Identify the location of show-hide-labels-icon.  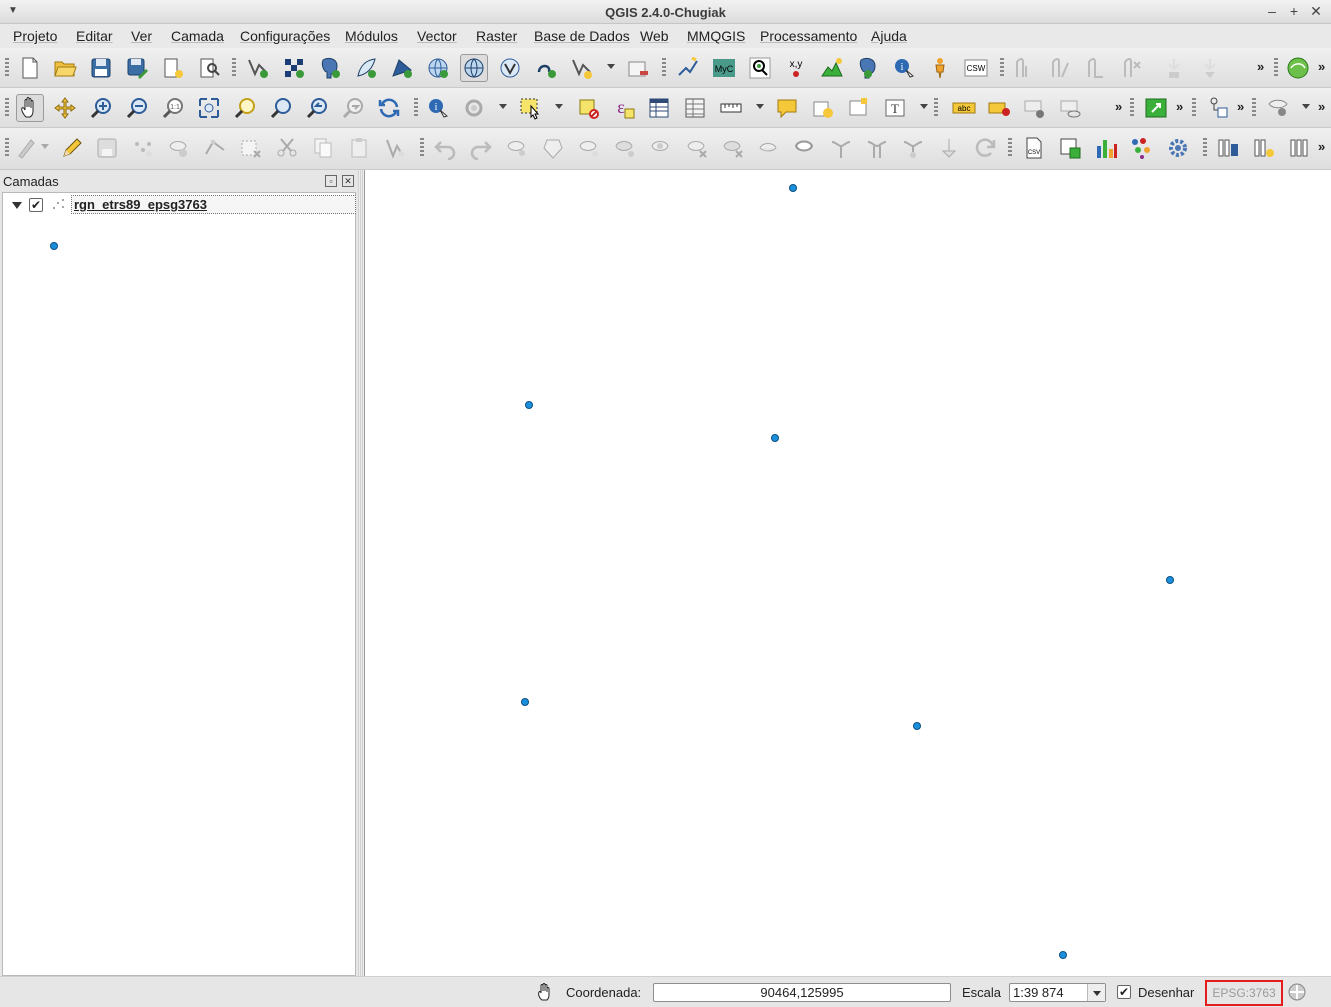
(1036, 108).